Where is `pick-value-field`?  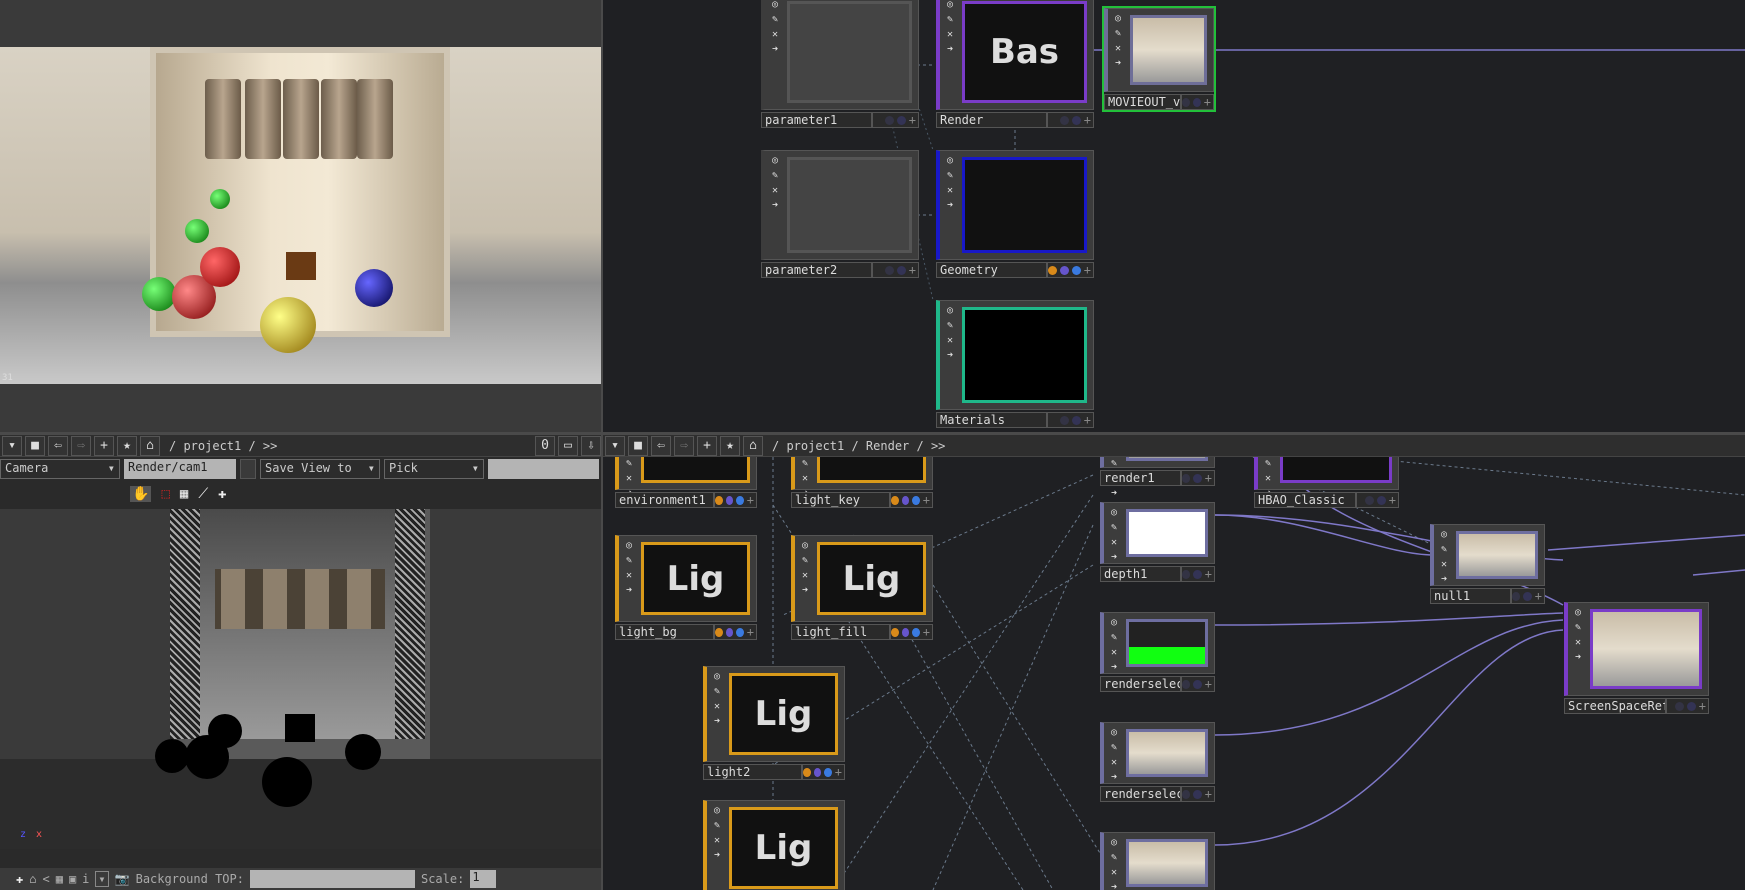
pick-value-field is located at coordinates (543, 469).